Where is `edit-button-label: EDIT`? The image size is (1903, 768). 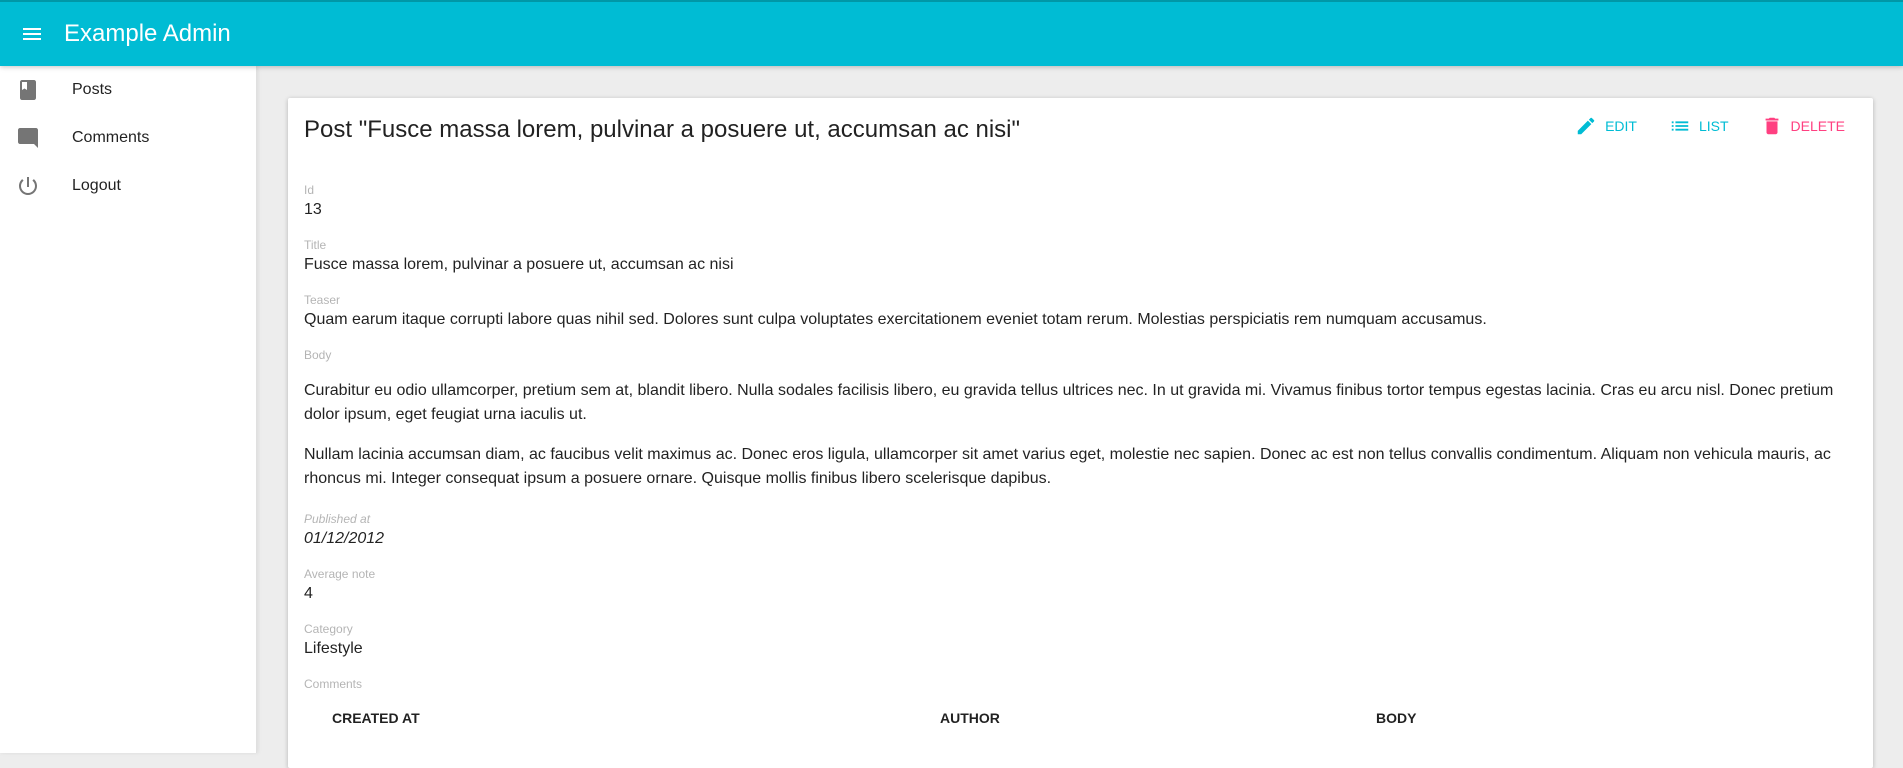 edit-button-label: EDIT is located at coordinates (1621, 126).